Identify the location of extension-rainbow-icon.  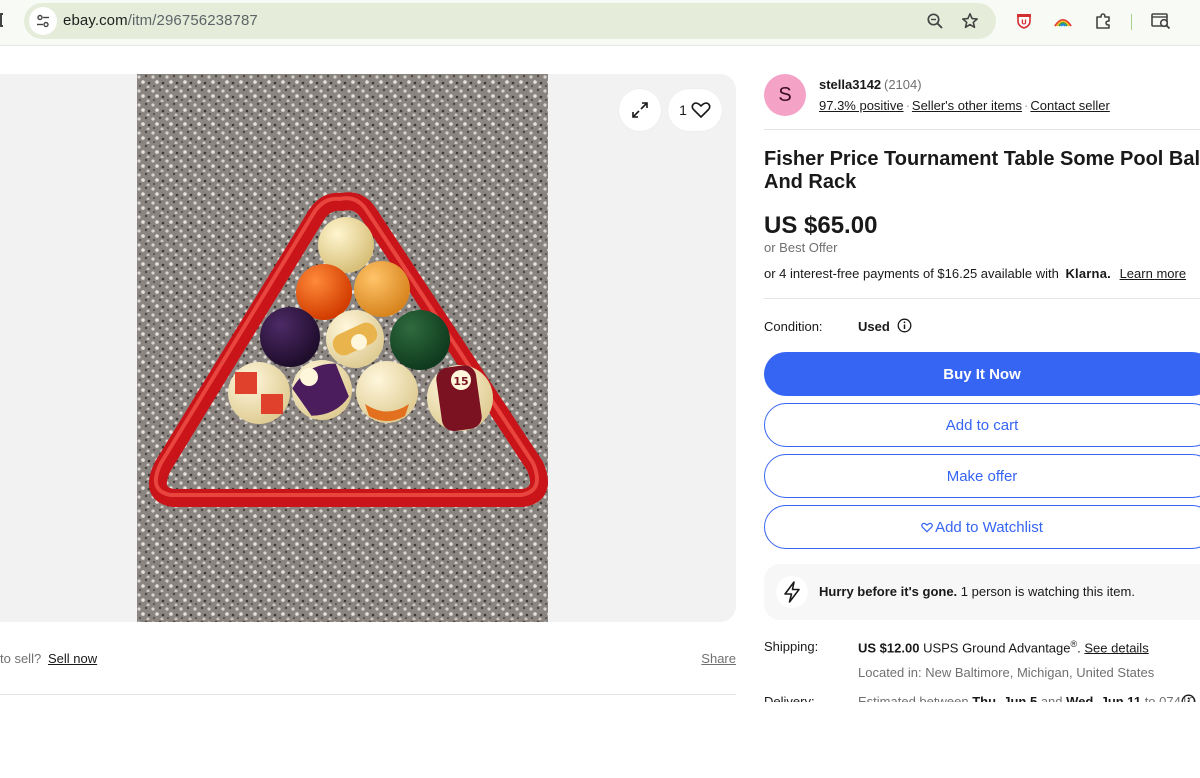
(1063, 21).